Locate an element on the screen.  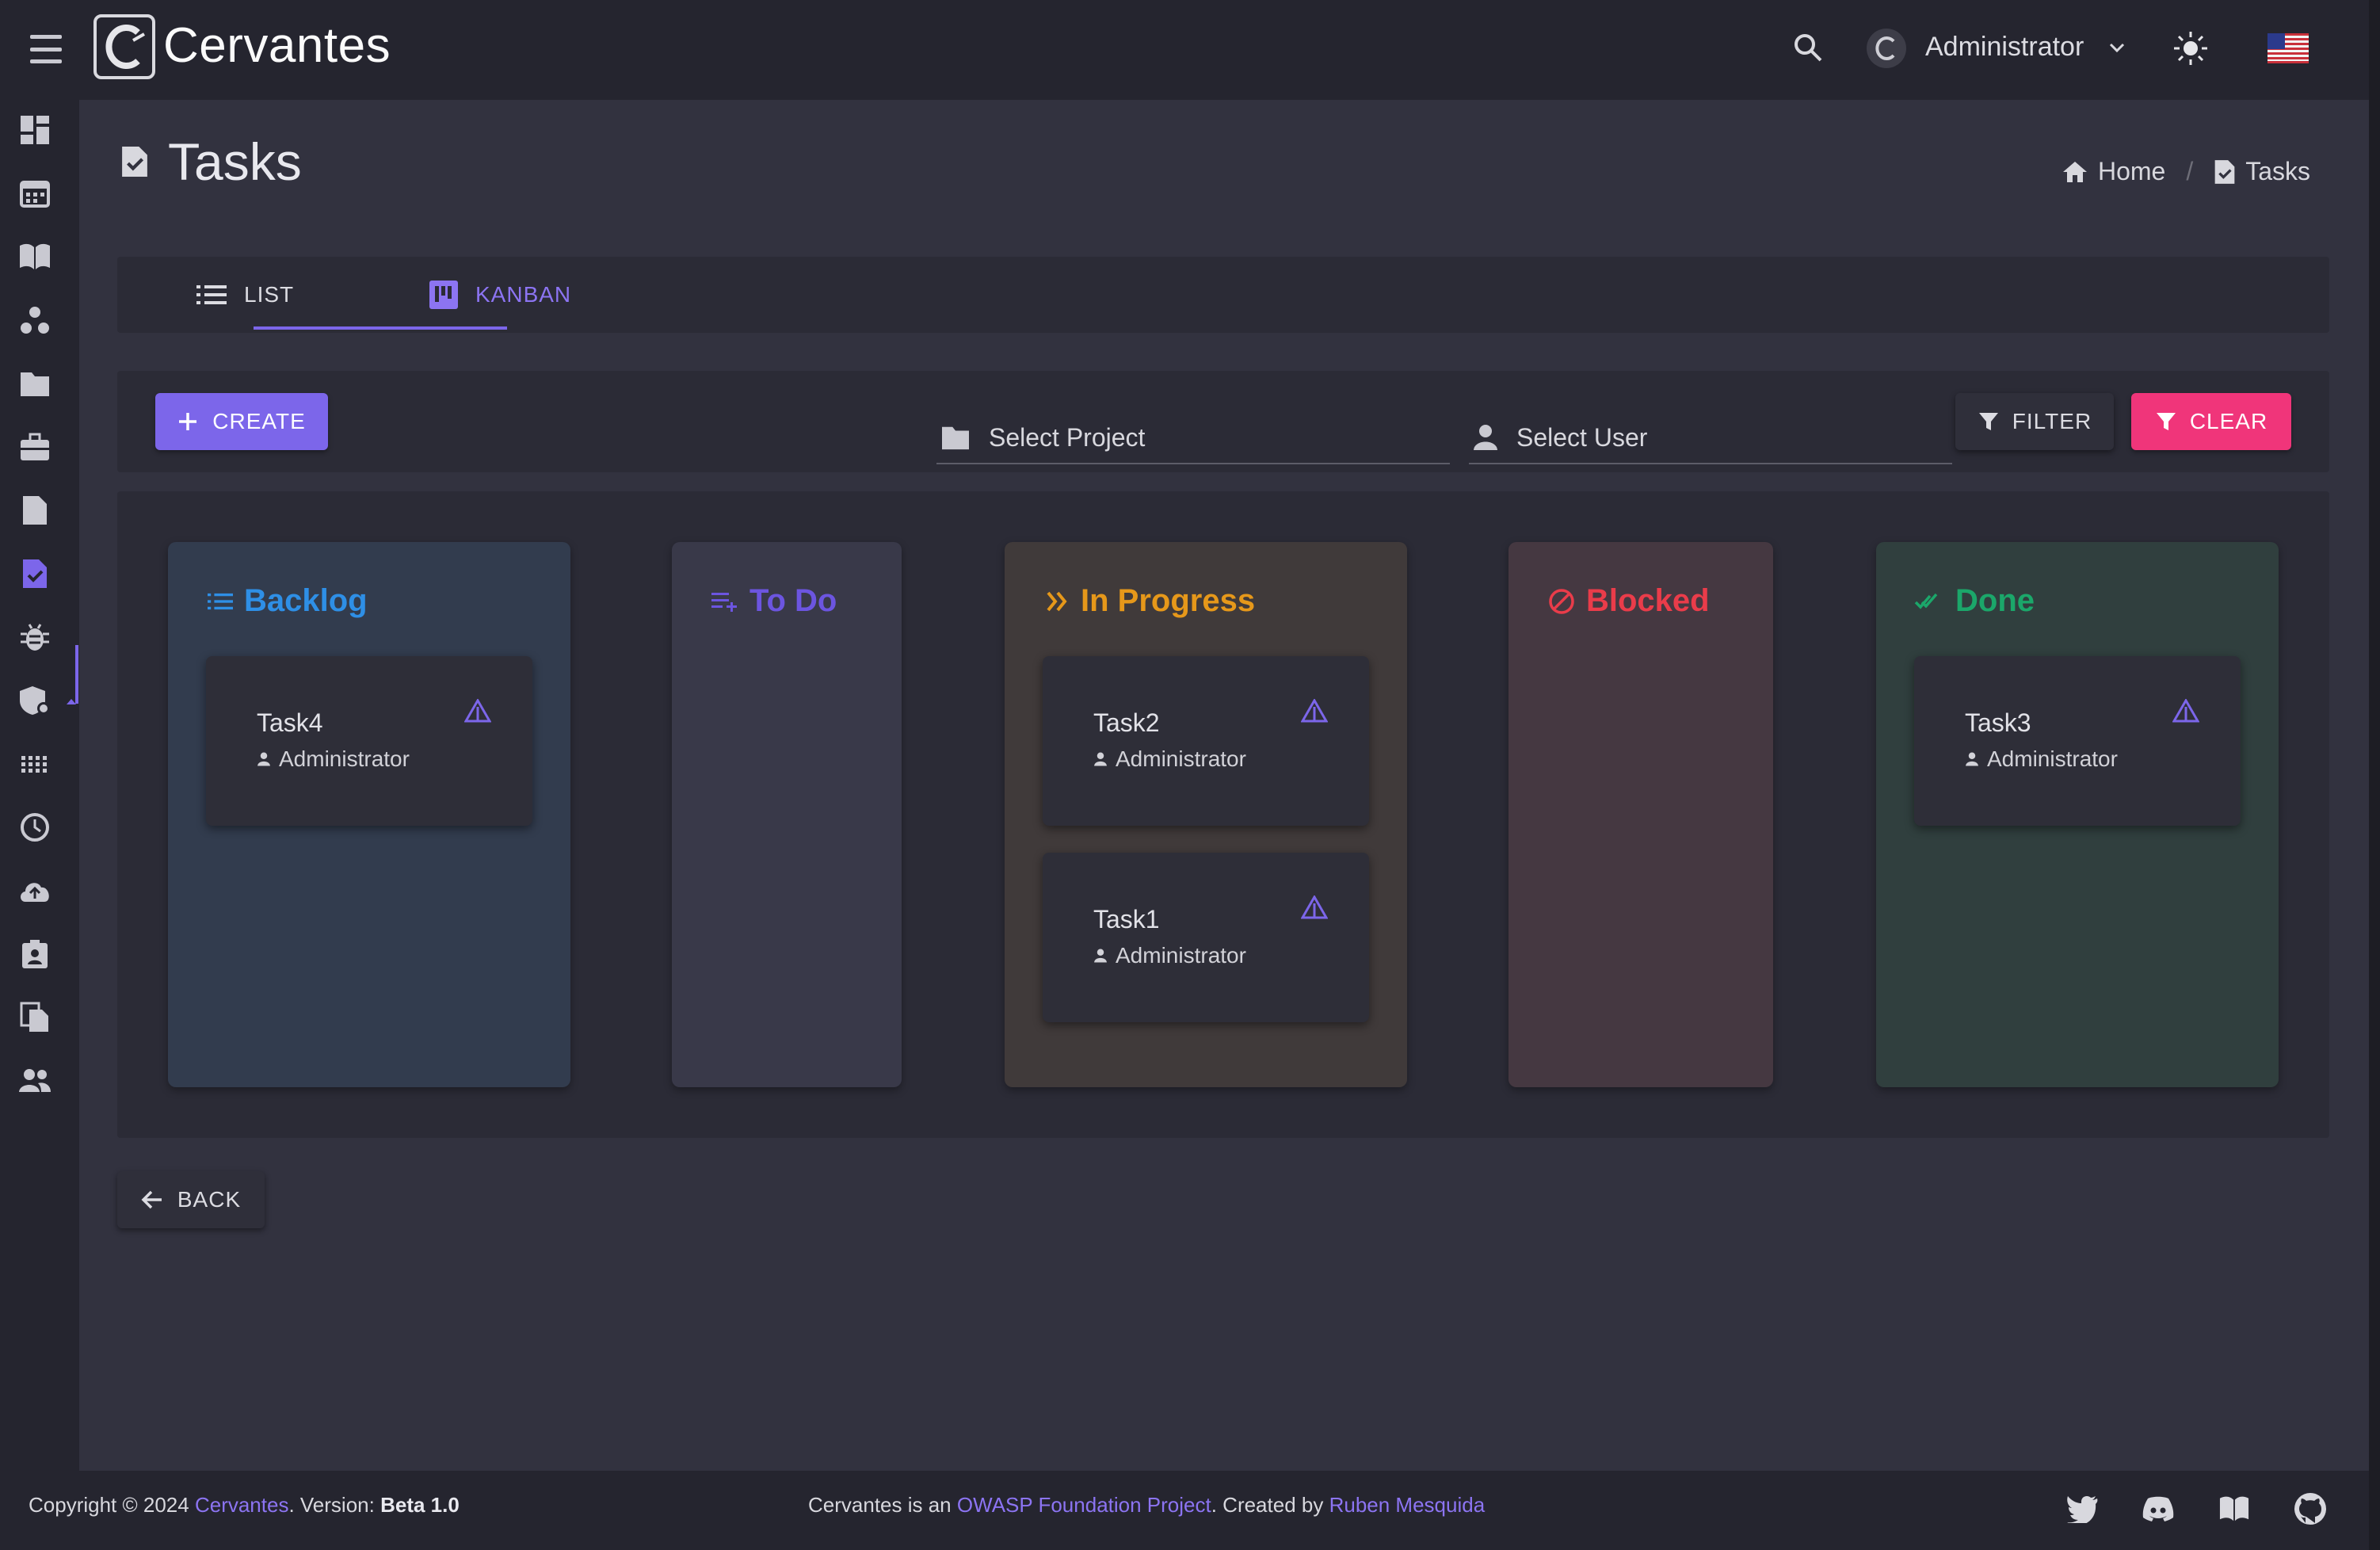
task-name: Task2 is located at coordinates (1126, 722).